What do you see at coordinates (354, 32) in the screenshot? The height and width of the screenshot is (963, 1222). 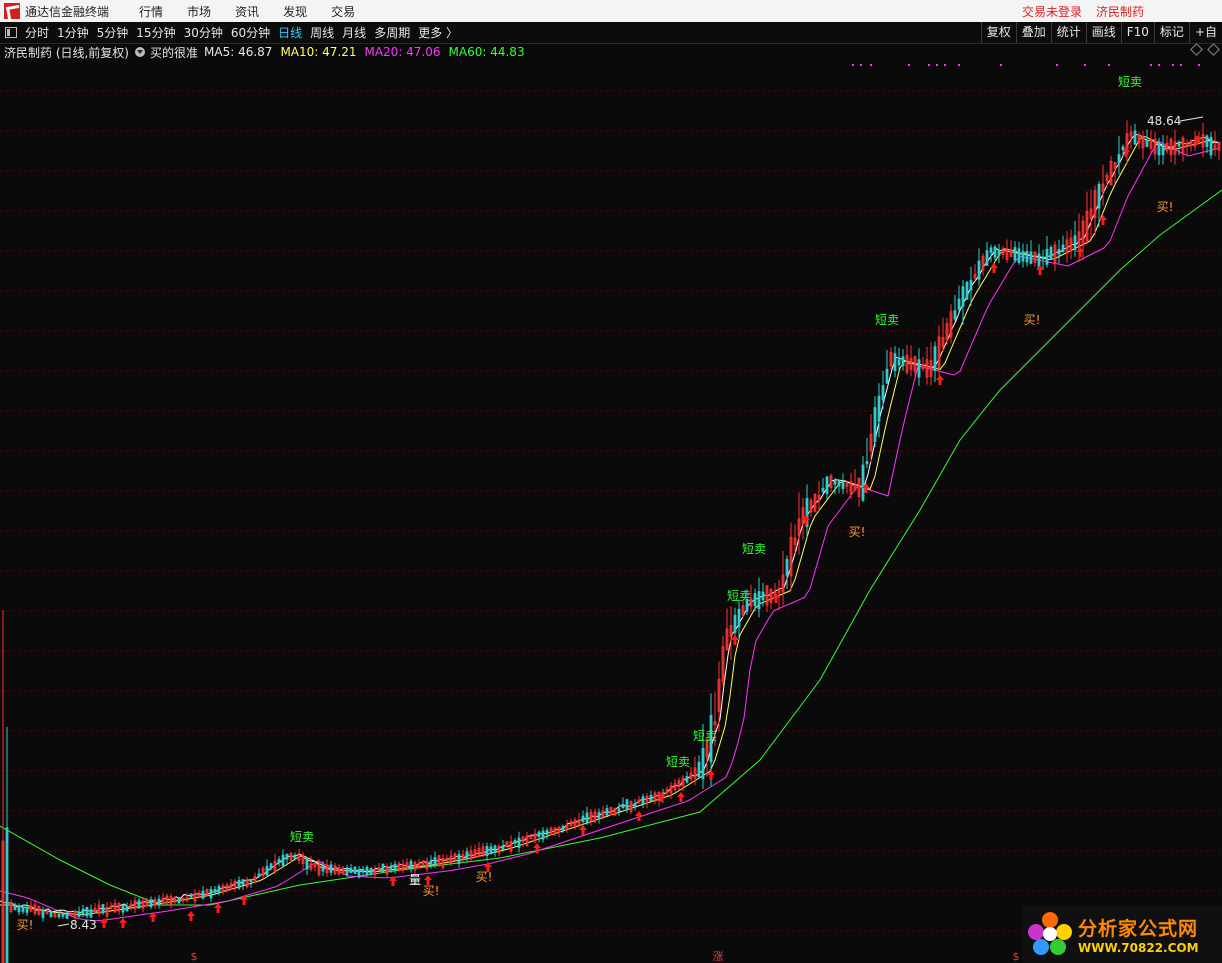 I see `period-monthly: 月线` at bounding box center [354, 32].